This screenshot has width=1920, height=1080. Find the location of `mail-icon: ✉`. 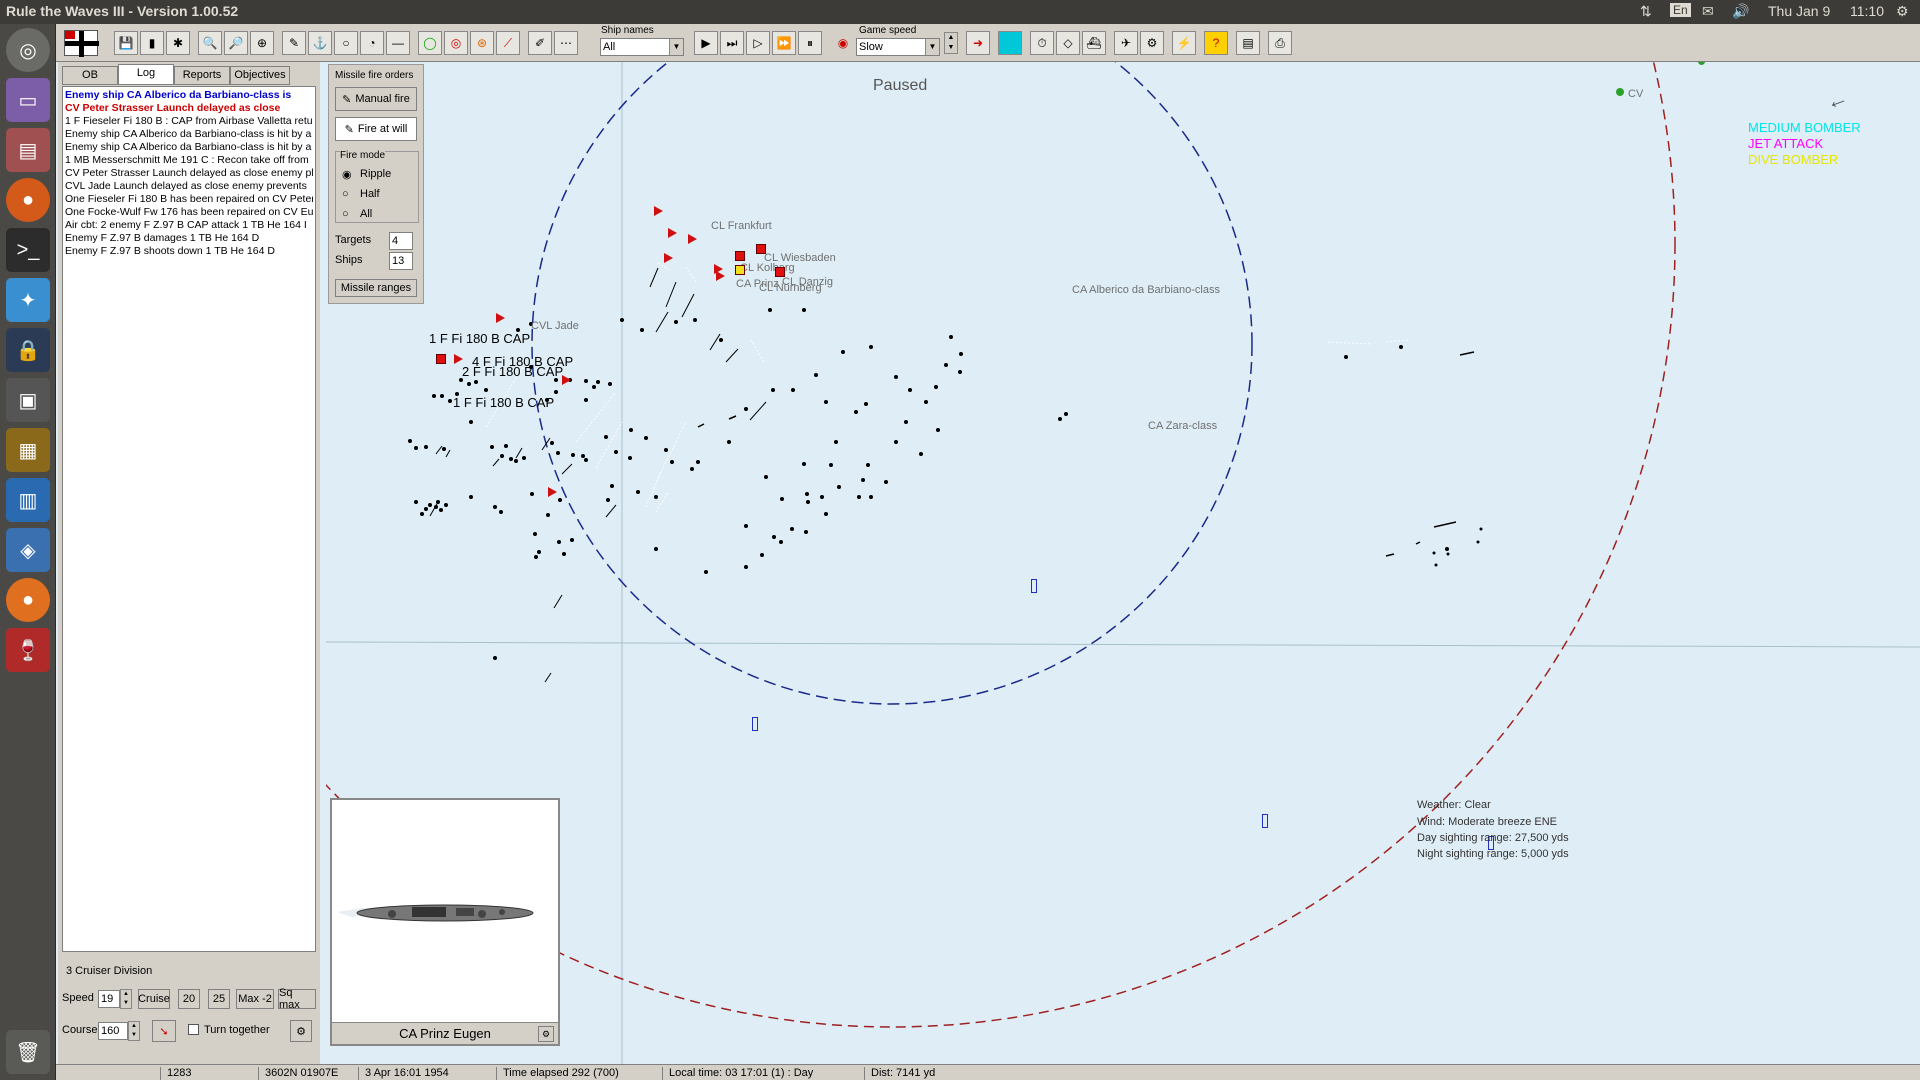

mail-icon: ✉ is located at coordinates (1708, 11).